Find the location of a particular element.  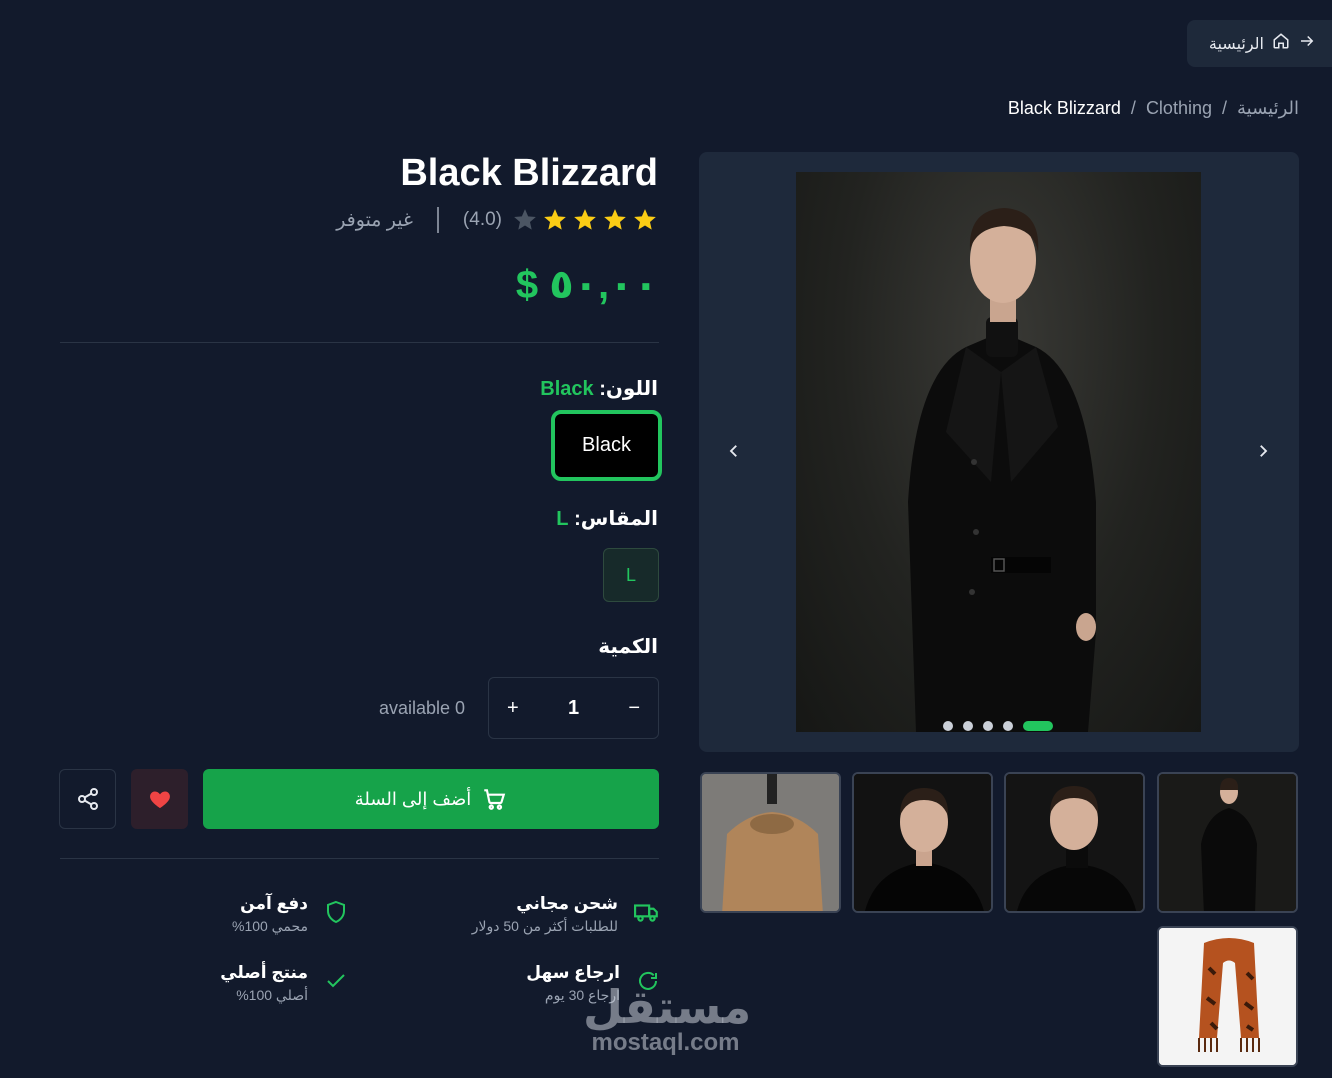

add-to-cart-button: أضف إلى السلة is located at coordinates (431, 799).